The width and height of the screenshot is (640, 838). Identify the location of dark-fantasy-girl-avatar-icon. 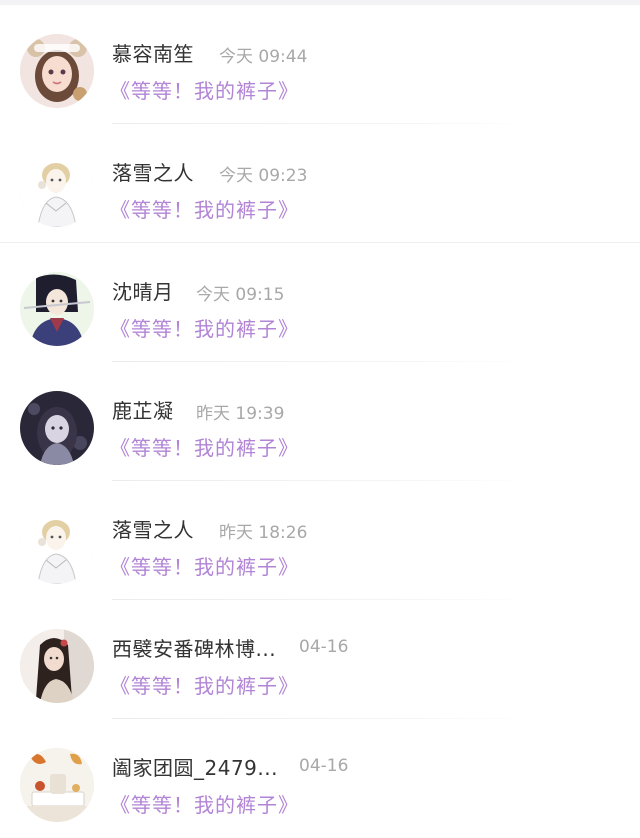
(57, 428).